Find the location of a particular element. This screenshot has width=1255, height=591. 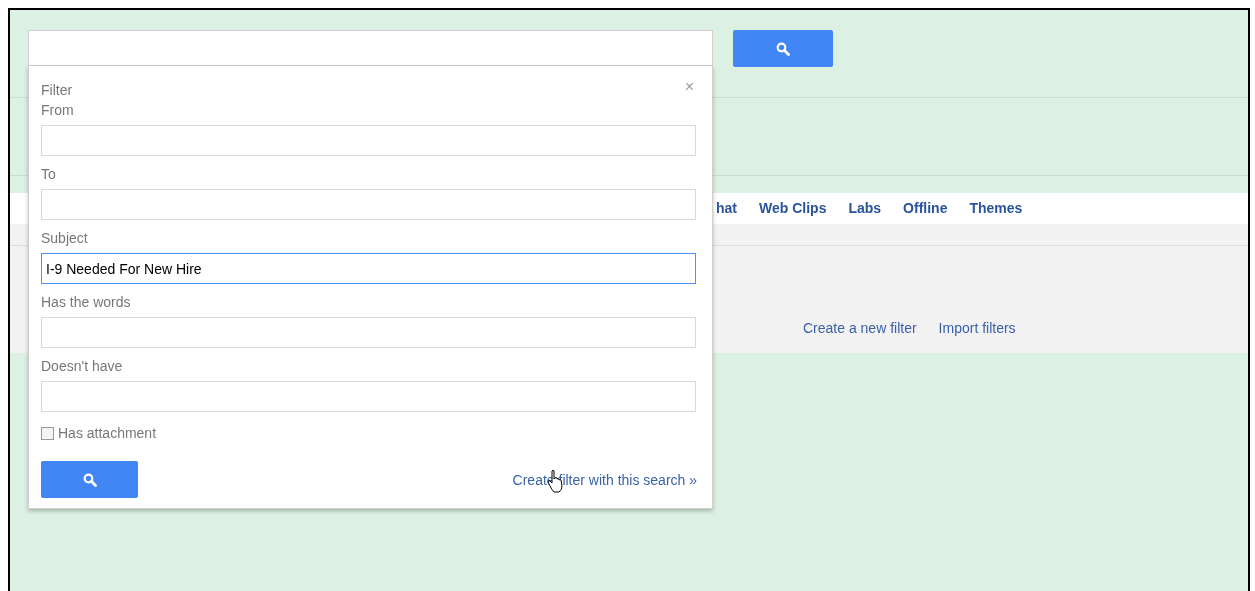

field-label: Has the words is located at coordinates (86, 302).